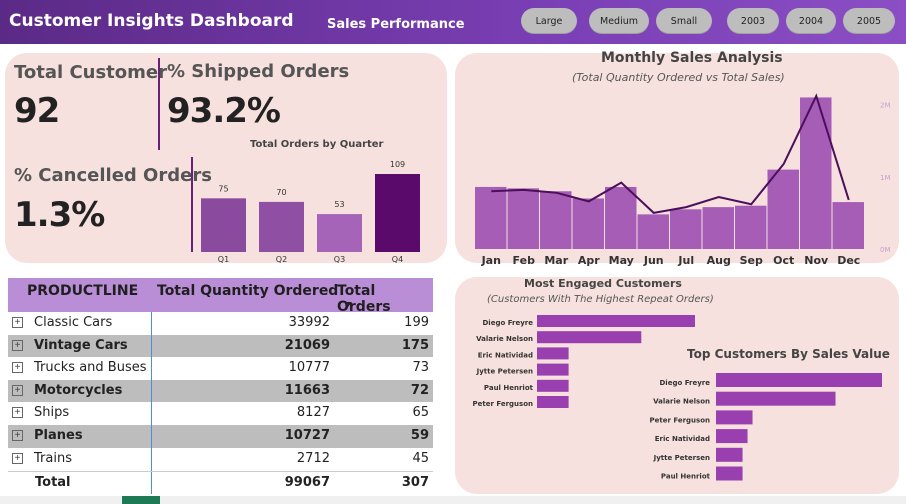 Image resolution: width=906 pixels, height=504 pixels. I want to click on table-row: + Classic Cars 33992 199, so click(220, 323).